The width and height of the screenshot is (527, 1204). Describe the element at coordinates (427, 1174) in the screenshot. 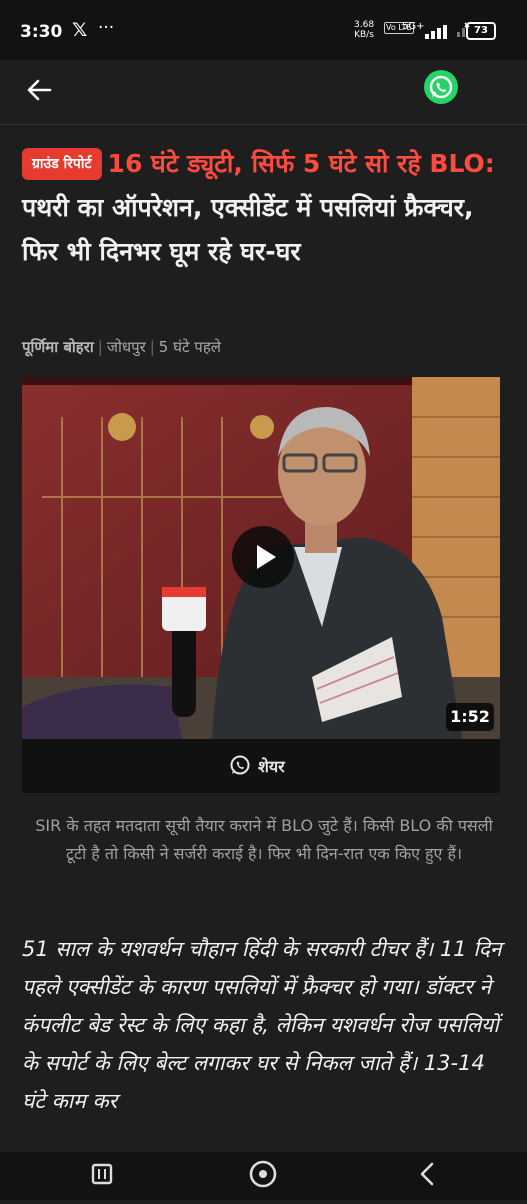

I see `back-nav-button` at that location.